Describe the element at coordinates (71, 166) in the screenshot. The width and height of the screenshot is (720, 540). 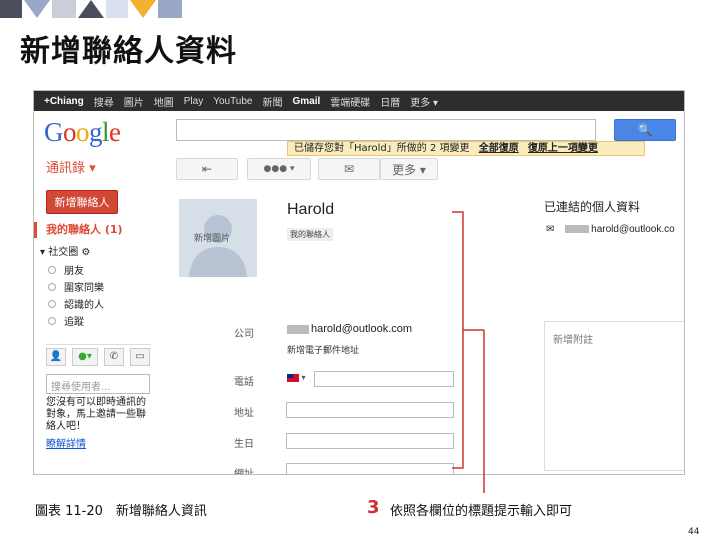
I see `contacts-menu: 通訊錄 ▾` at that location.